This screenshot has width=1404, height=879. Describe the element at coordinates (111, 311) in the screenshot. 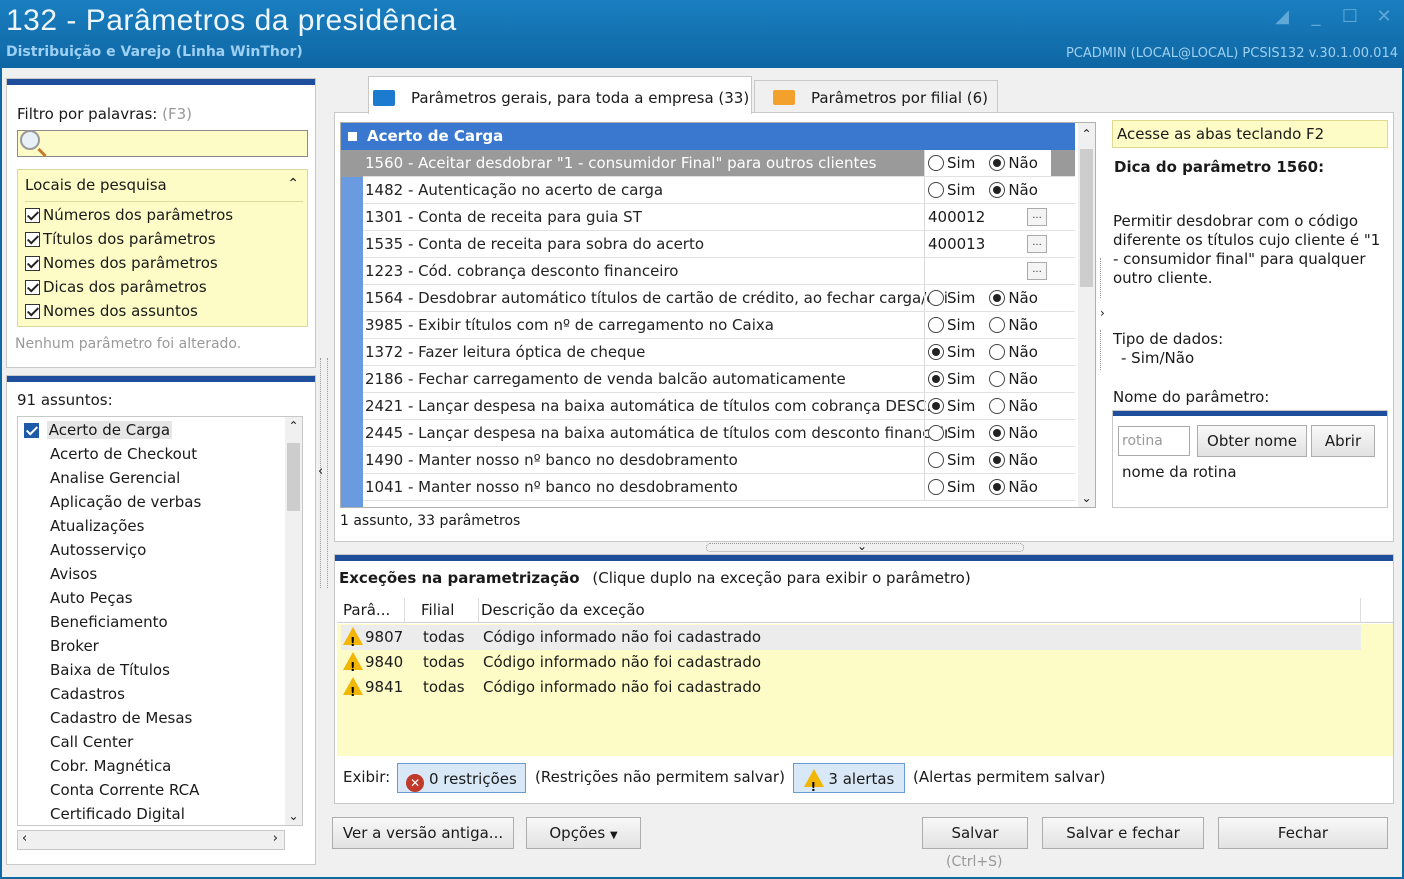

I see `filter-option: Nomes dos assuntos` at that location.